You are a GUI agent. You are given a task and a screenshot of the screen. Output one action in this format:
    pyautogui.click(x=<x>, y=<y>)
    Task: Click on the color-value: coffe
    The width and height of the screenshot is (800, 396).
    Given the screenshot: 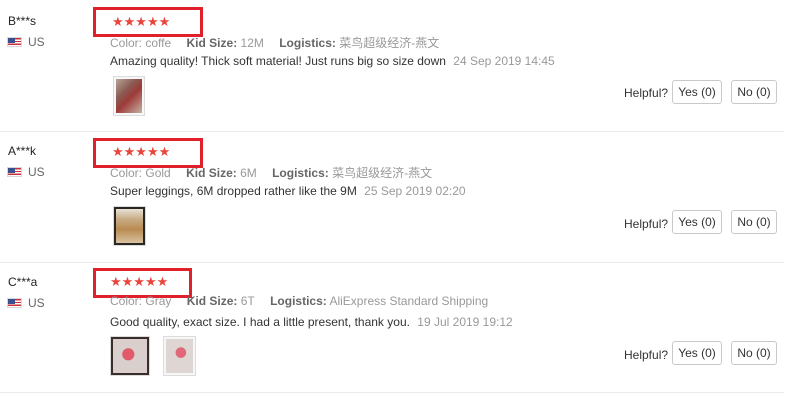 What is the action you would take?
    pyautogui.click(x=158, y=43)
    